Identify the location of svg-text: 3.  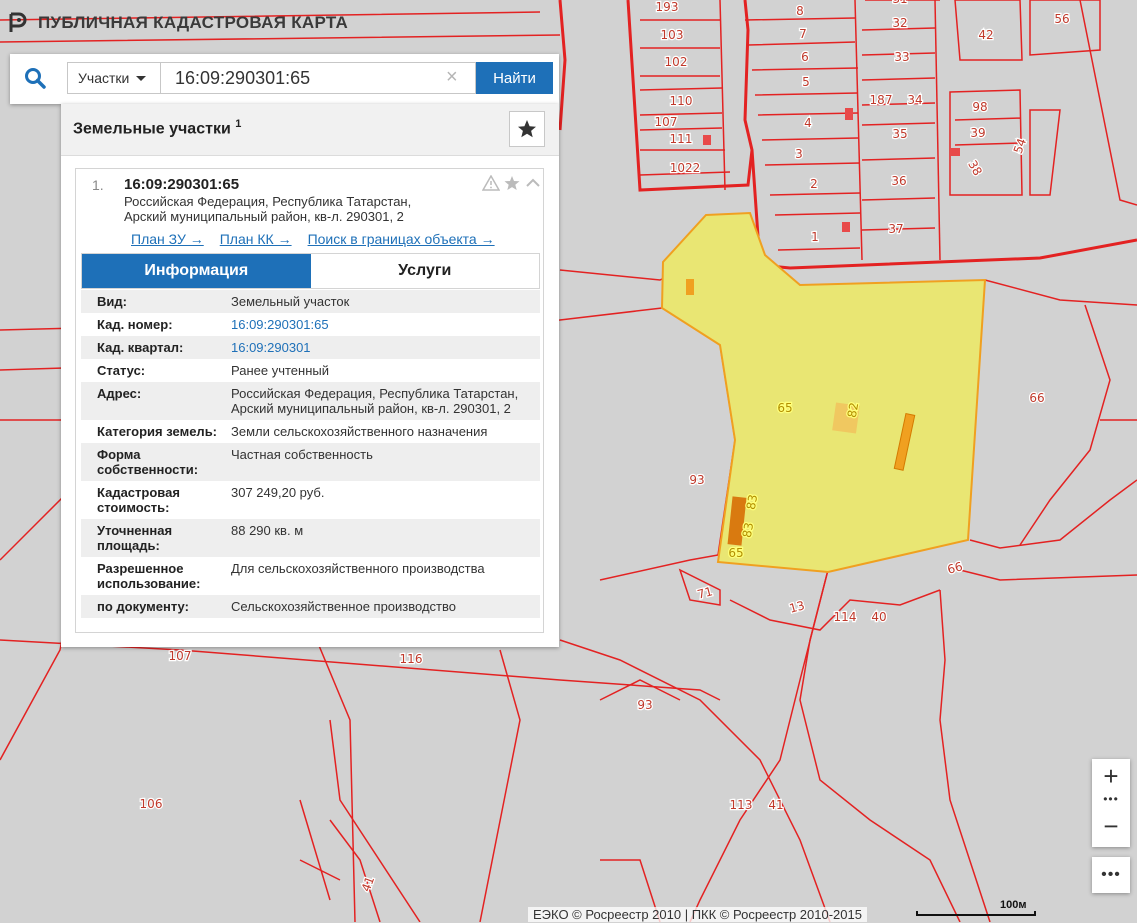
(799, 154).